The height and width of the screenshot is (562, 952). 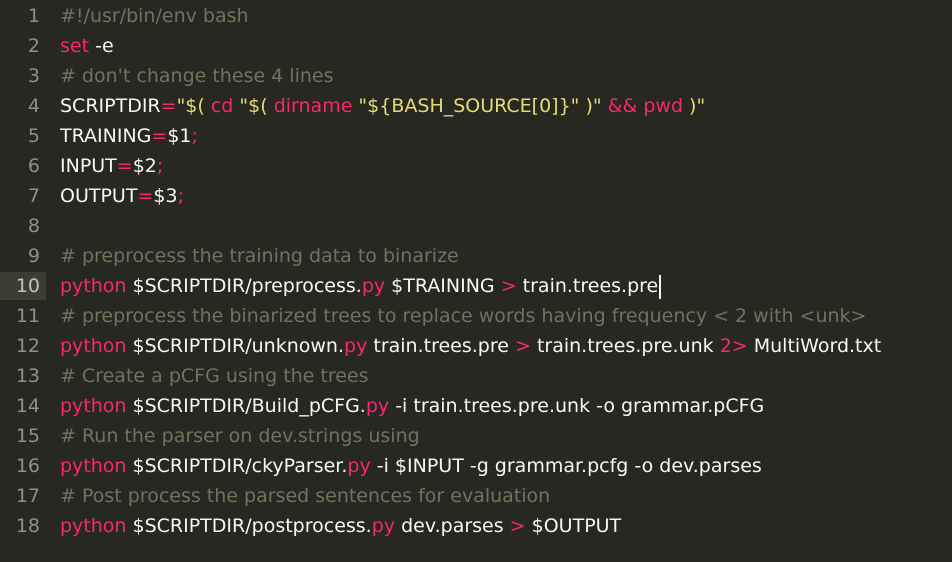 I want to click on token-plain: $1, so click(x=179, y=136).